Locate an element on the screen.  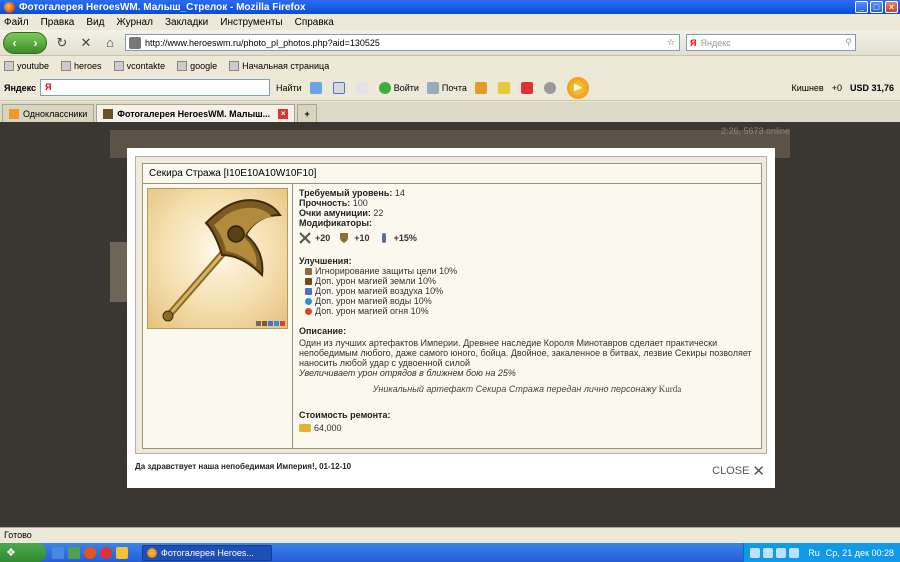
money-icon is located at coordinates (482, 87).